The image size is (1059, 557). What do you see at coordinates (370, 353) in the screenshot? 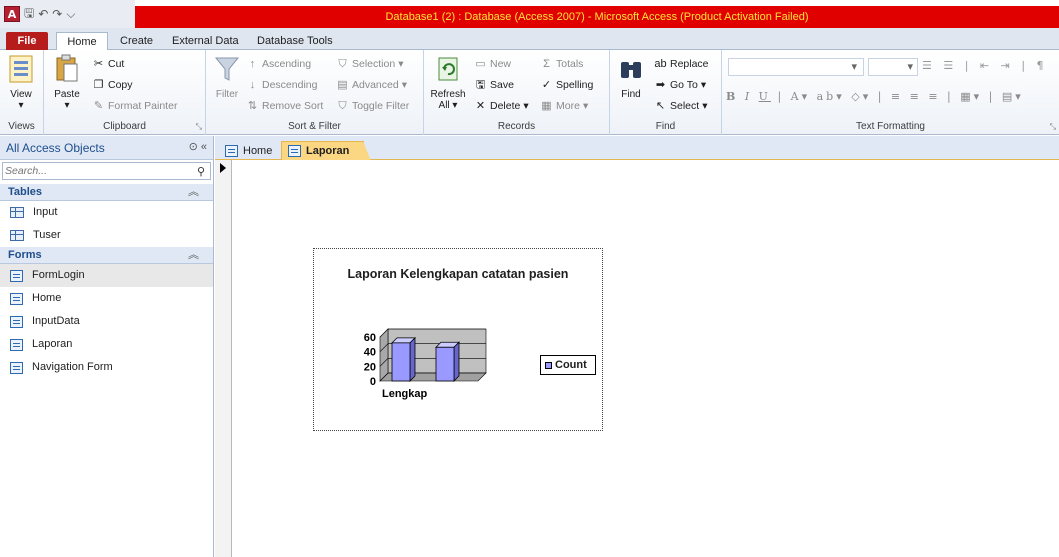
I see `y-tick-label: 40` at bounding box center [370, 353].